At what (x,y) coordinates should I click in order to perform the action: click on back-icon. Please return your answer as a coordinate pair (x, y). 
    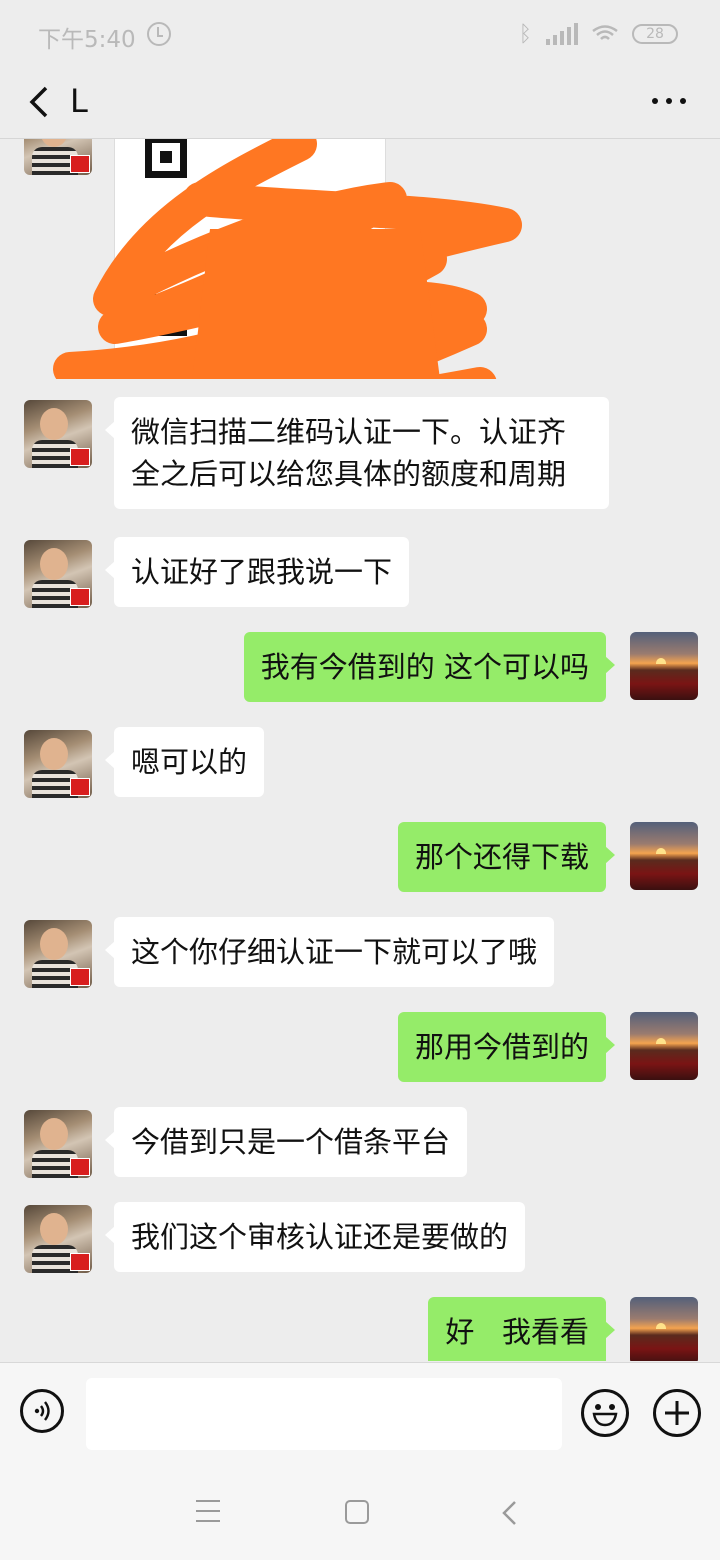
    Looking at the image, I should click on (39, 102).